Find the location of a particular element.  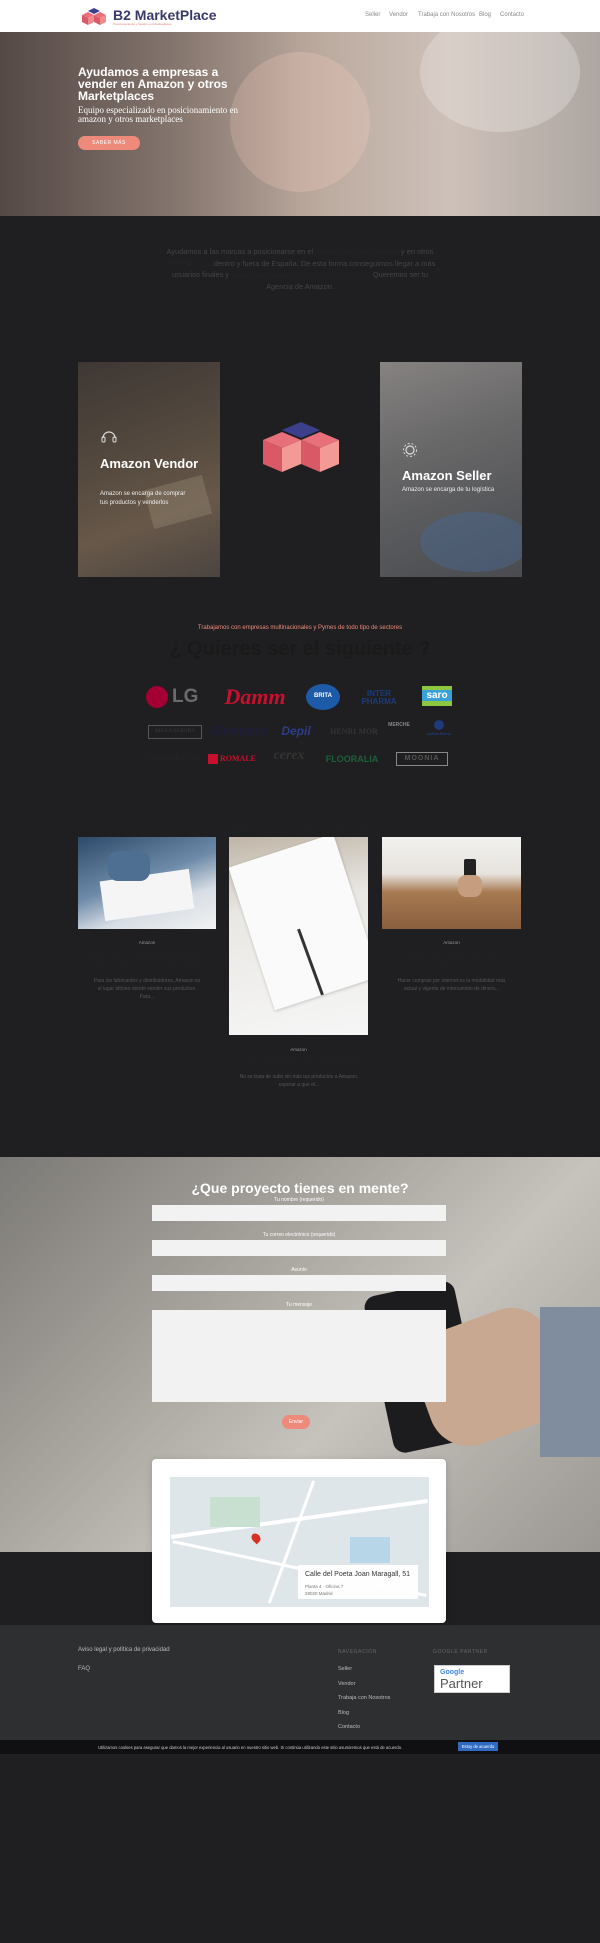

brand-brita-logo: BRITA is located at coordinates (323, 697).